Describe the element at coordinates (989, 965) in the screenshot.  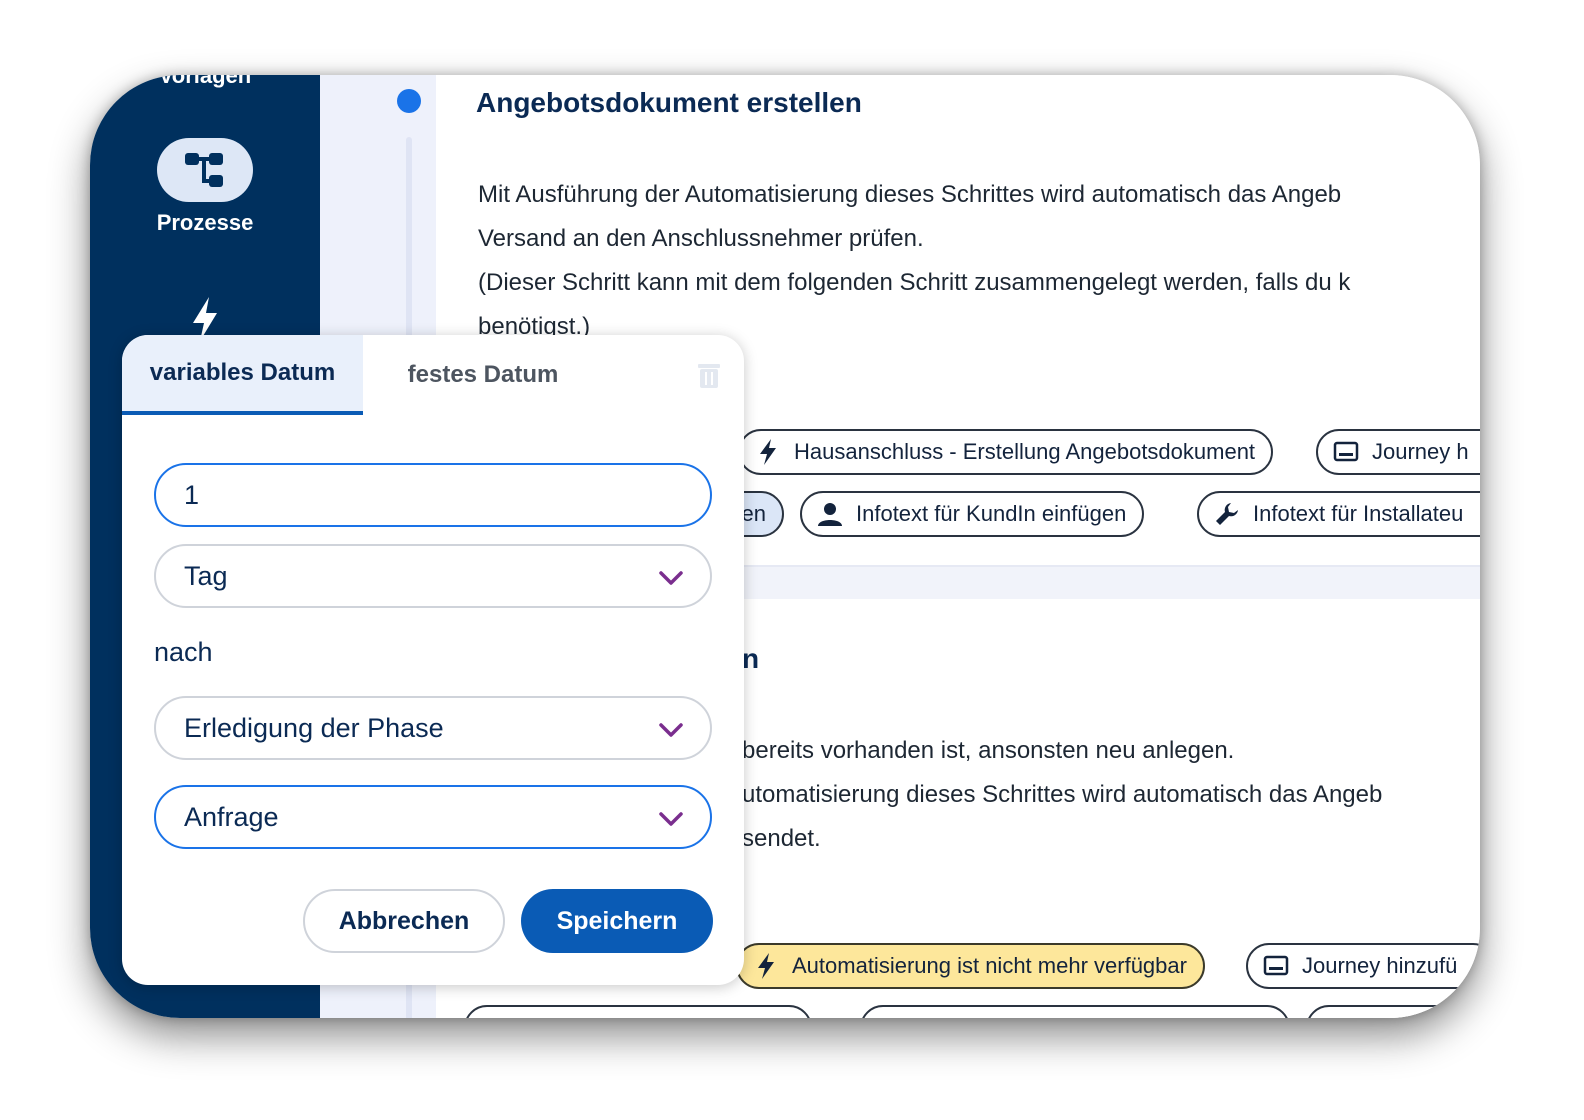
I see `chip-label: Automatisierung ist nicht mehr verfügbar` at that location.